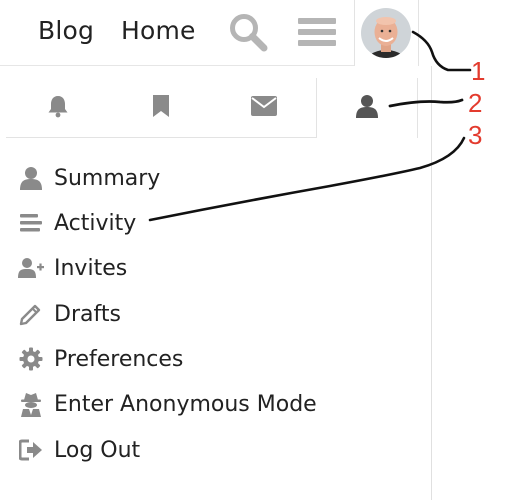 This screenshot has width=512, height=500. I want to click on bookmark-icon, so click(161, 108).